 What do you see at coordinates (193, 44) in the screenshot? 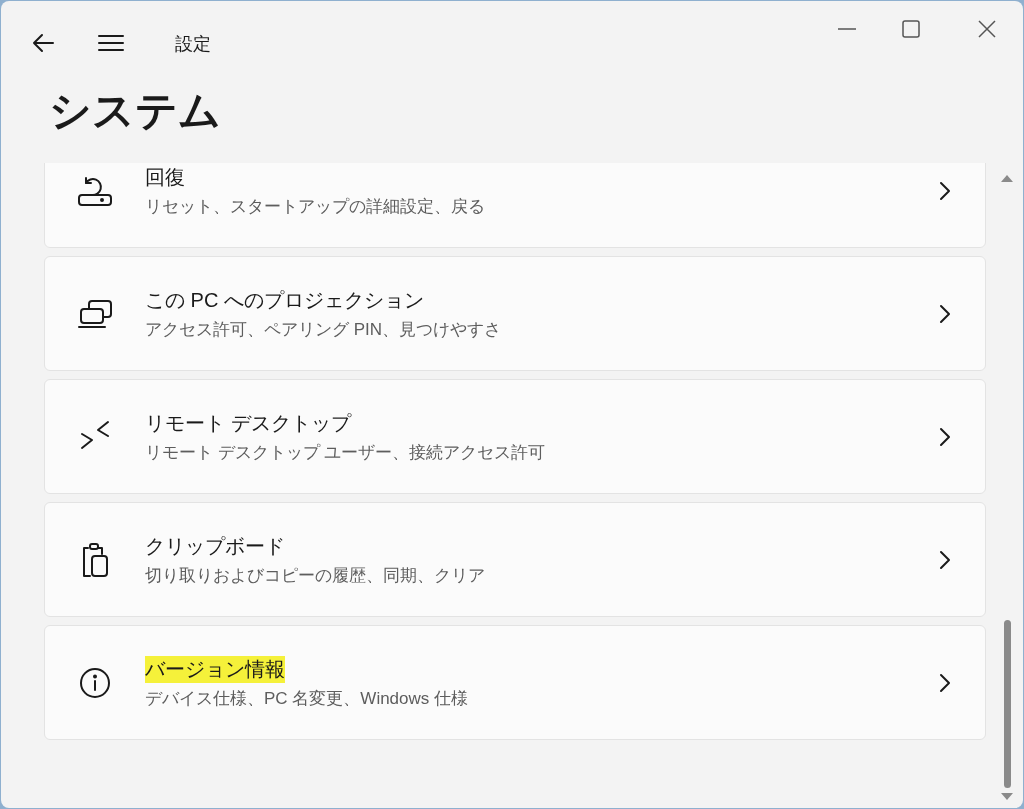
I see `app-title: 設定` at bounding box center [193, 44].